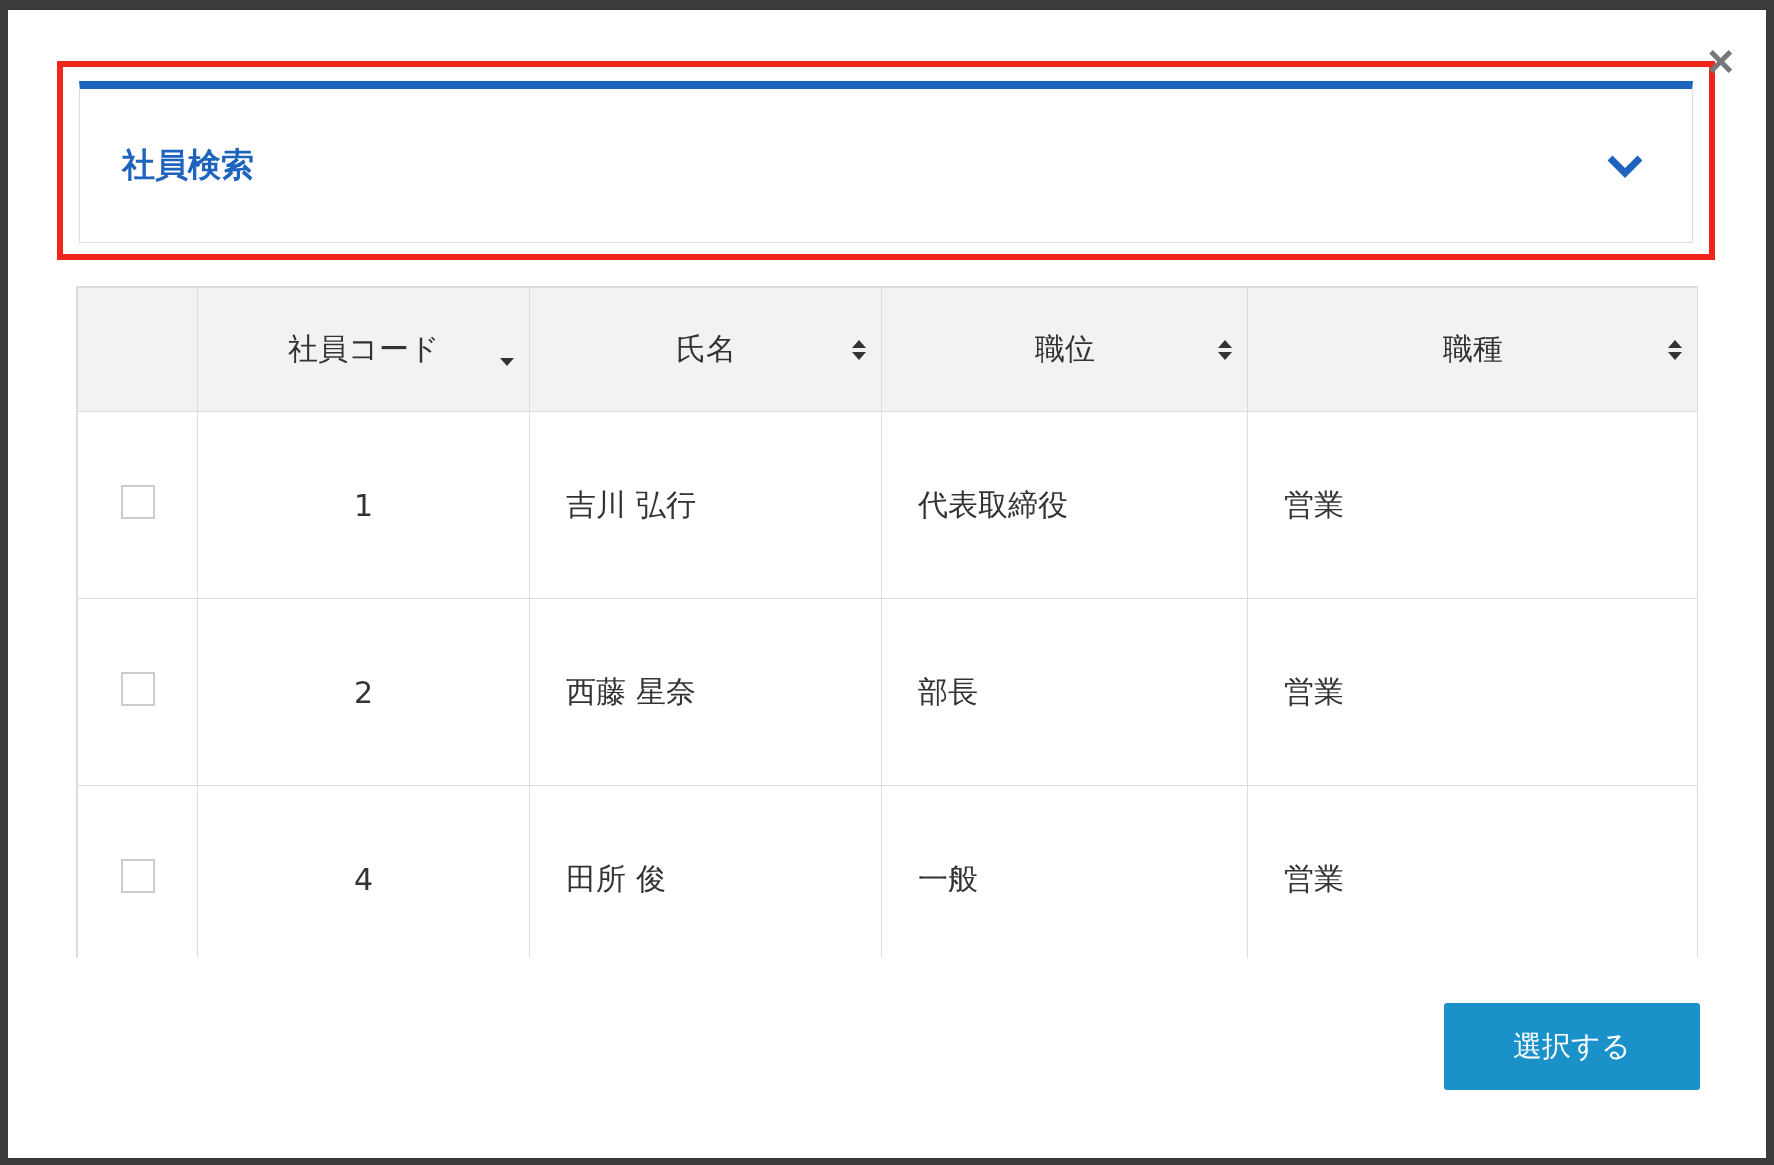  What do you see at coordinates (705, 349) in the screenshot?
I see `column-header: 氏名` at bounding box center [705, 349].